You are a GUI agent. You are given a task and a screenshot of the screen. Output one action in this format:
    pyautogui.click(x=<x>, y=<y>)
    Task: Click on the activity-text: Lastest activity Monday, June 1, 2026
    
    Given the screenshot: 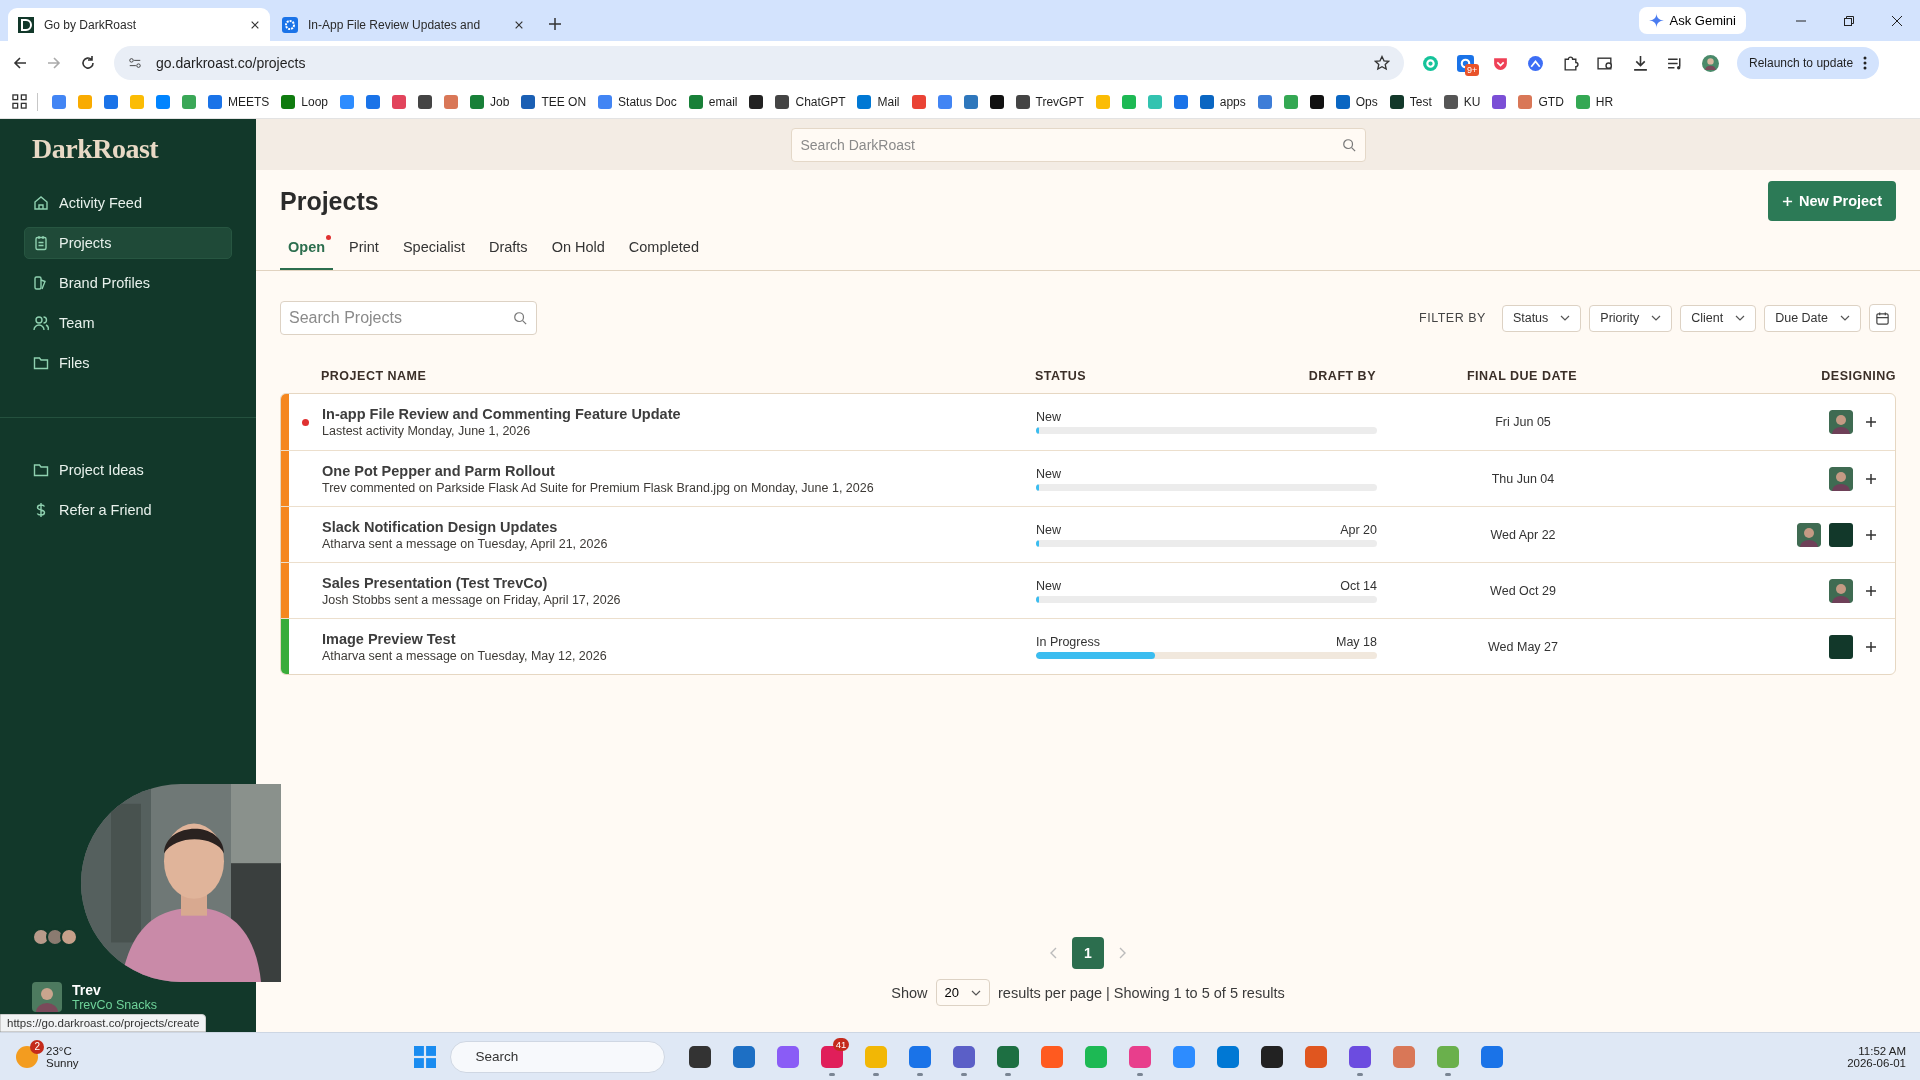 What is the action you would take?
    pyautogui.click(x=427, y=431)
    